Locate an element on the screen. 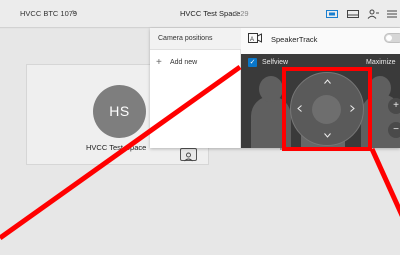 Image resolution: width=400 pixels, height=255 pixels. camera-icon is located at coordinates (332, 14).